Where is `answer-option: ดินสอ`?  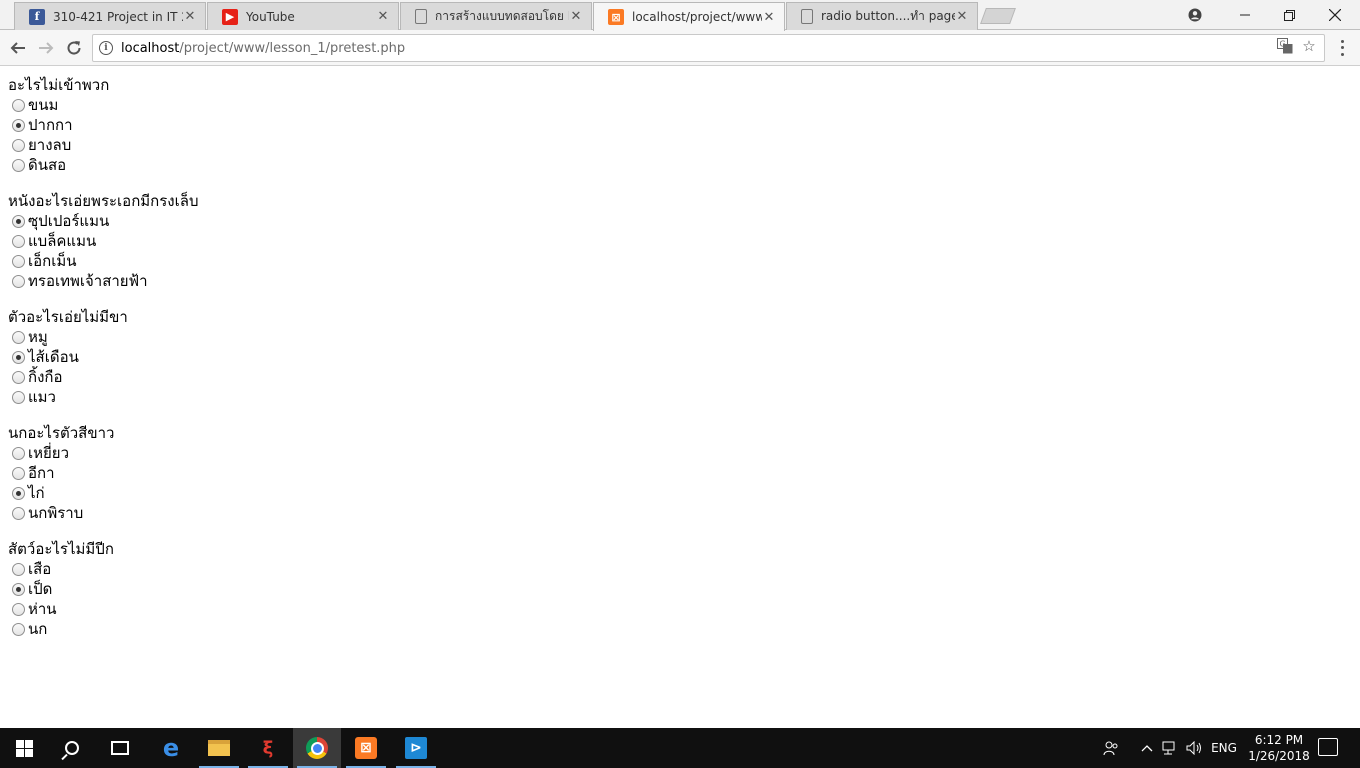
answer-option: ดินสอ is located at coordinates (103, 165).